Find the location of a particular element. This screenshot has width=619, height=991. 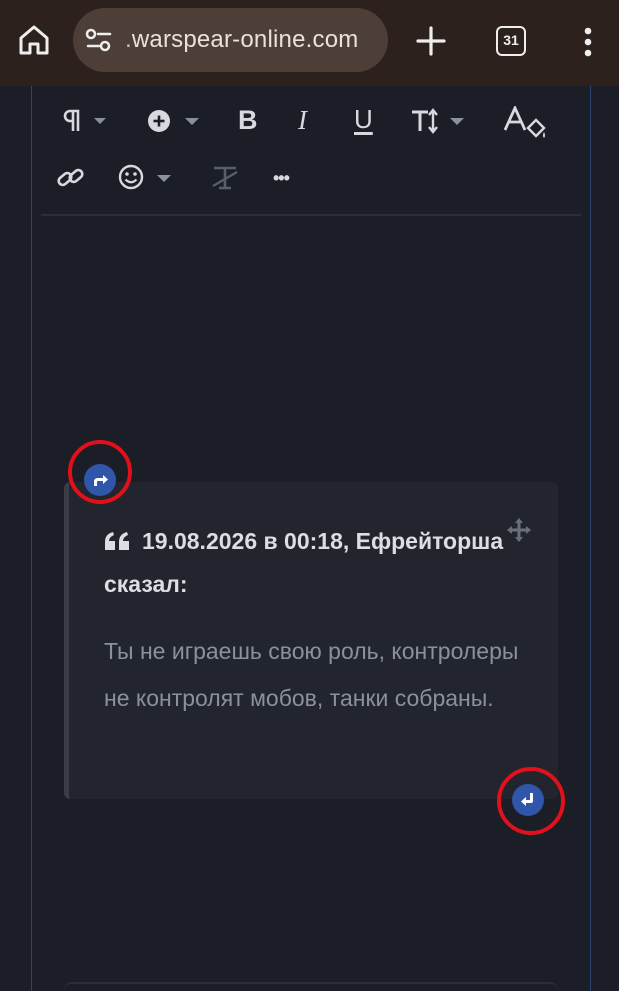

emoji-button is located at coordinates (147, 178).